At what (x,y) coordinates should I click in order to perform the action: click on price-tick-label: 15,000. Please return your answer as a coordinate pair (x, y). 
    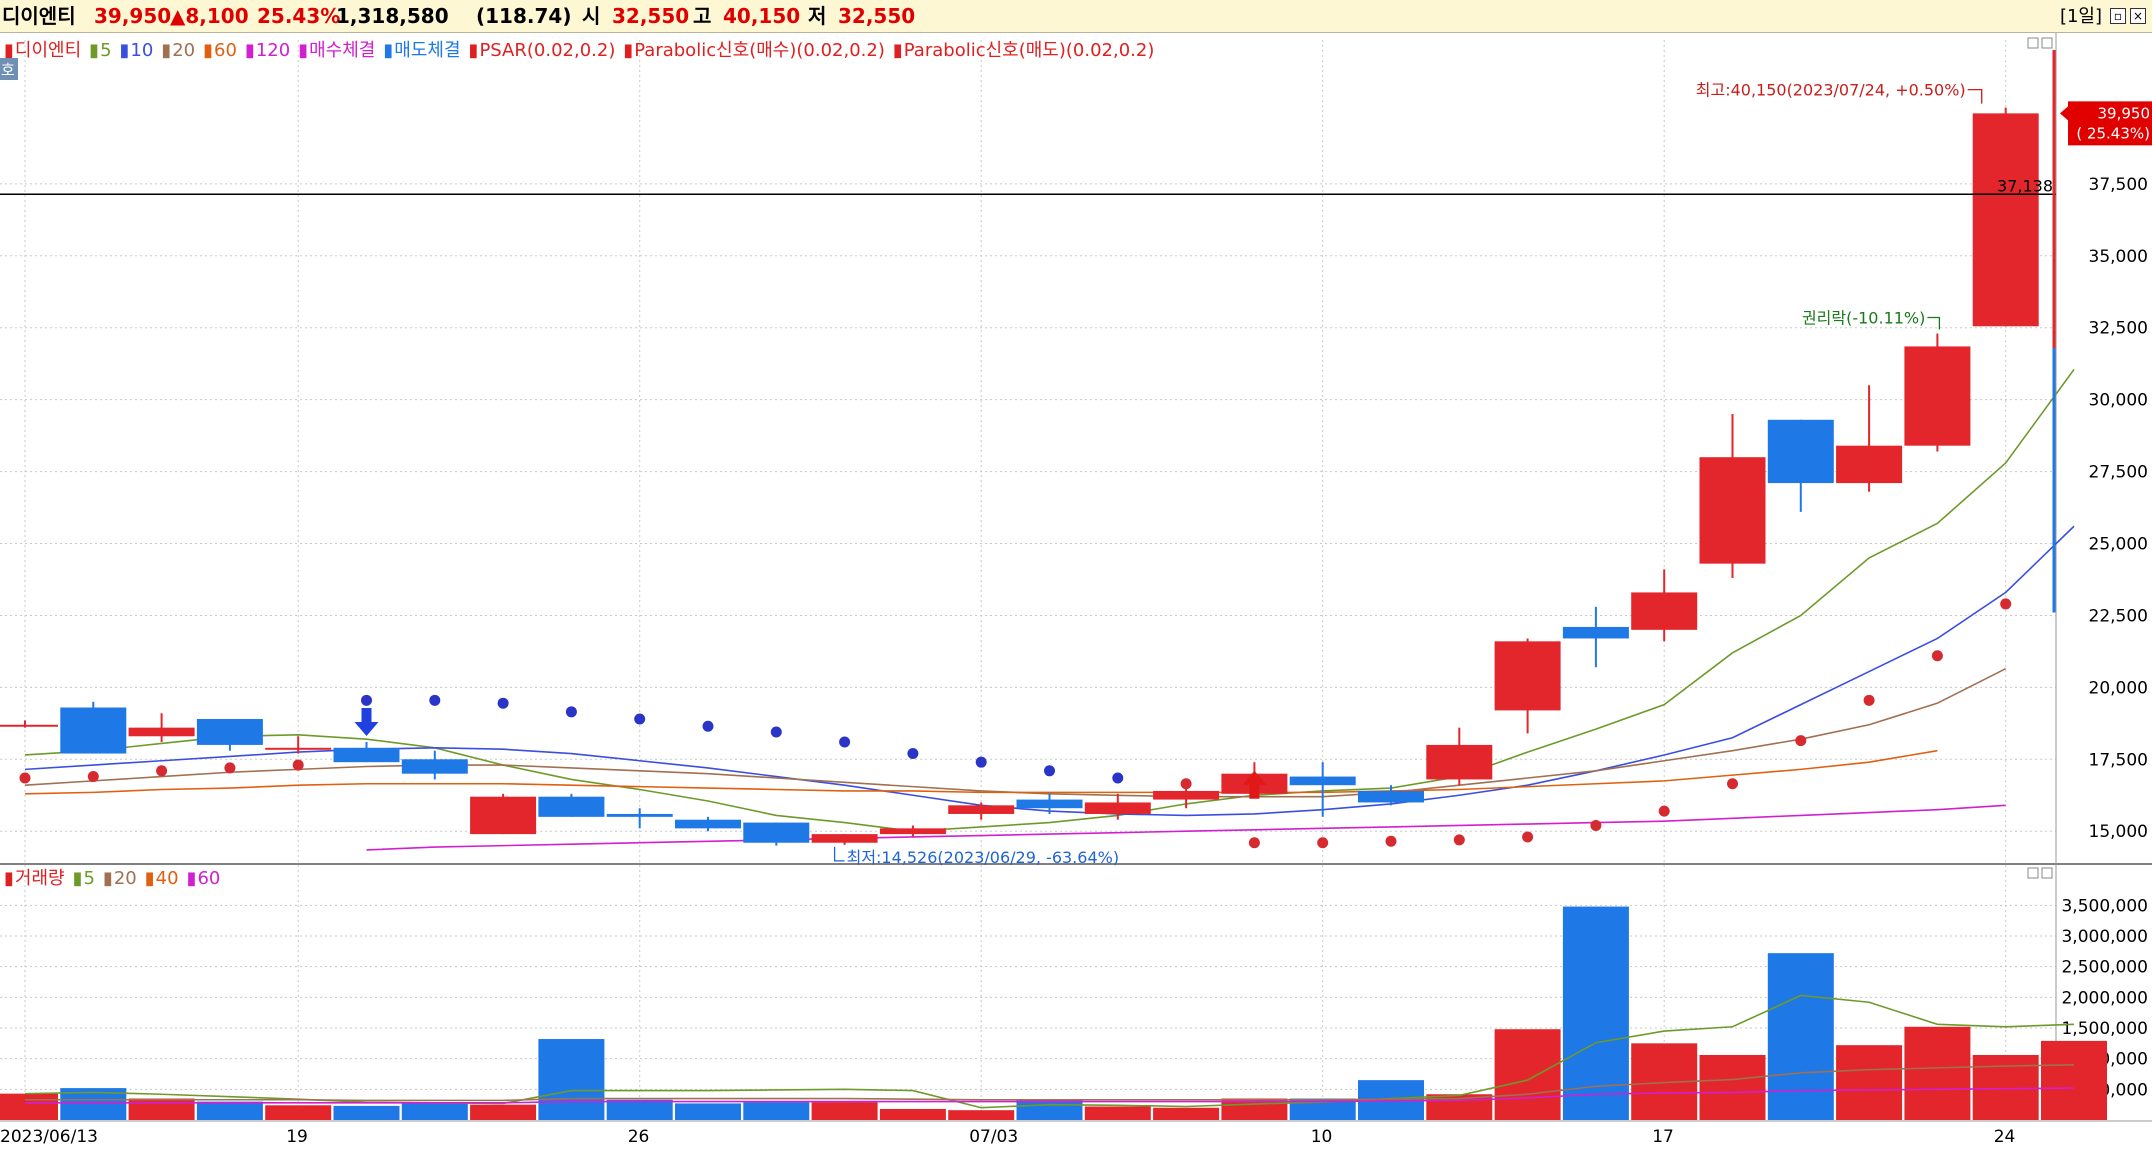
    Looking at the image, I should click on (2118, 832).